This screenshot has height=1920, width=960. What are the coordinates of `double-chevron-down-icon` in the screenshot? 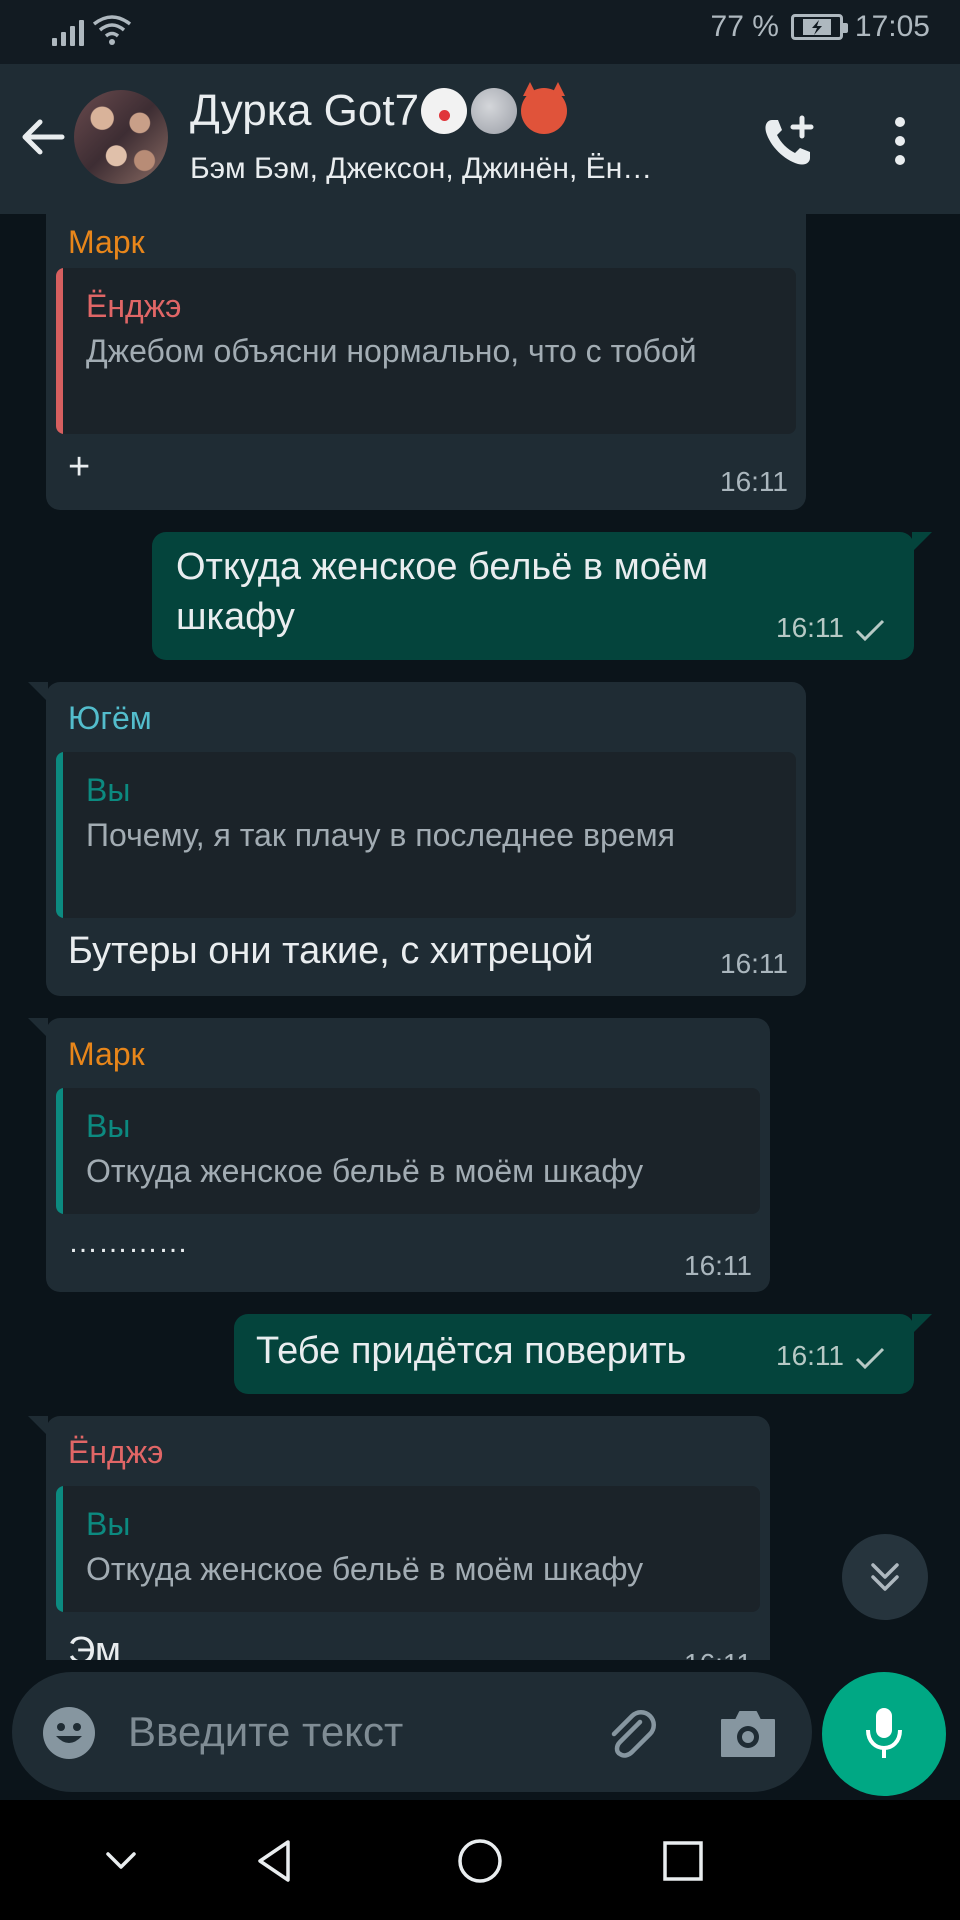 It's located at (885, 1577).